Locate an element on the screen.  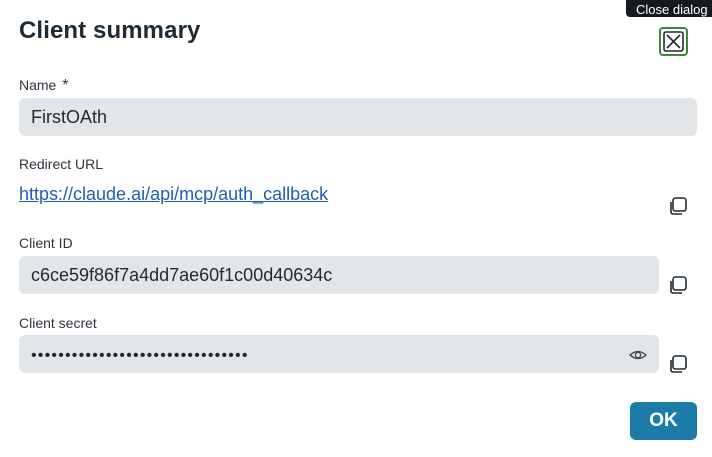
close-dialog-button is located at coordinates (673, 41).